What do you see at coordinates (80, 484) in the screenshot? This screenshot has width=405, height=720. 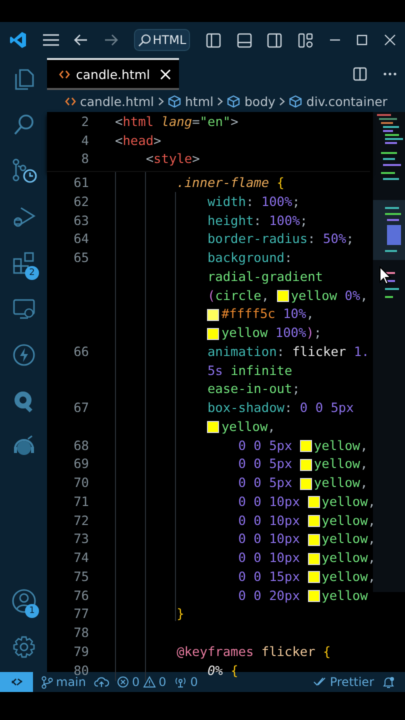 I see `line-number: 70` at bounding box center [80, 484].